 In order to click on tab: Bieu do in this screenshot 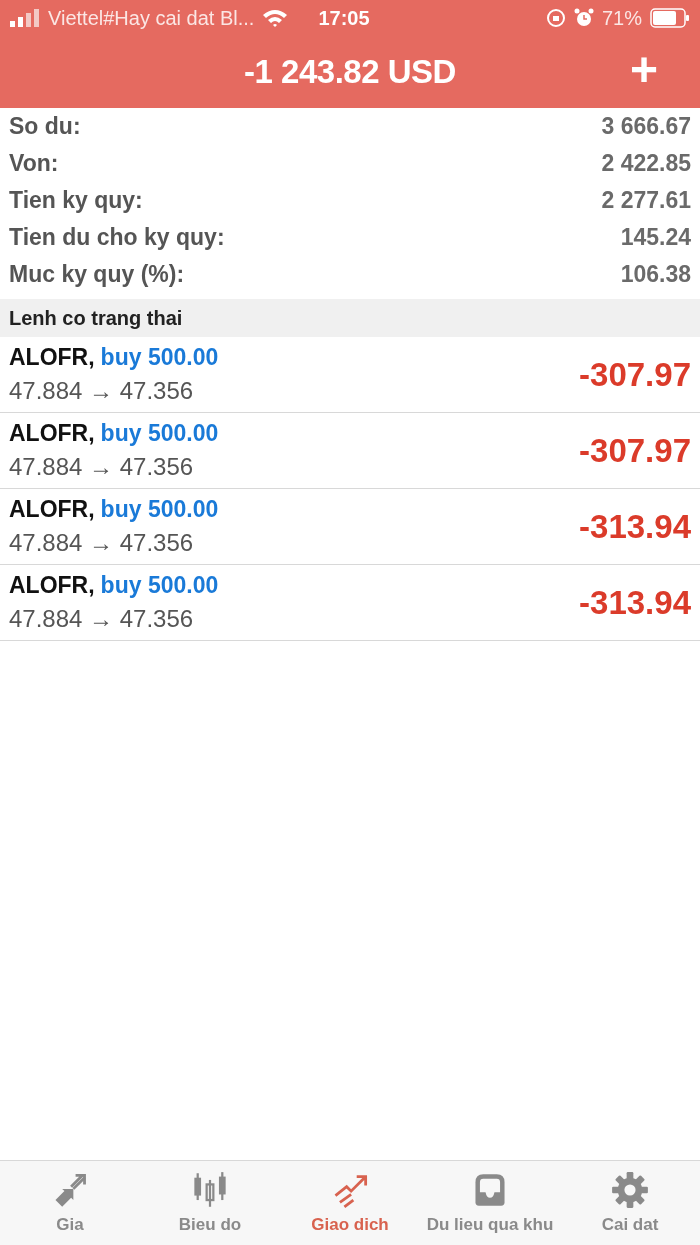, I will do `click(210, 1203)`.